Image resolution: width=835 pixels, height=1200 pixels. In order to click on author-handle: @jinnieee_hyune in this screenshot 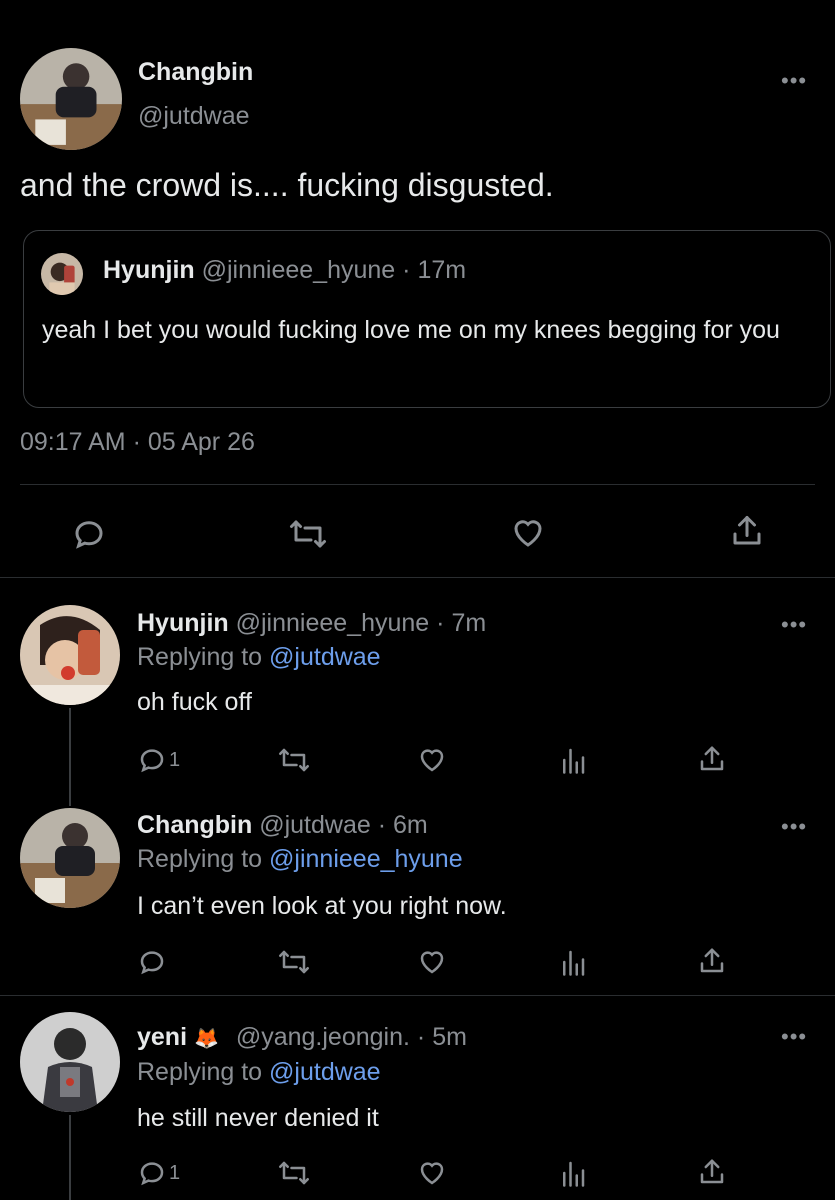, I will do `click(333, 623)`.